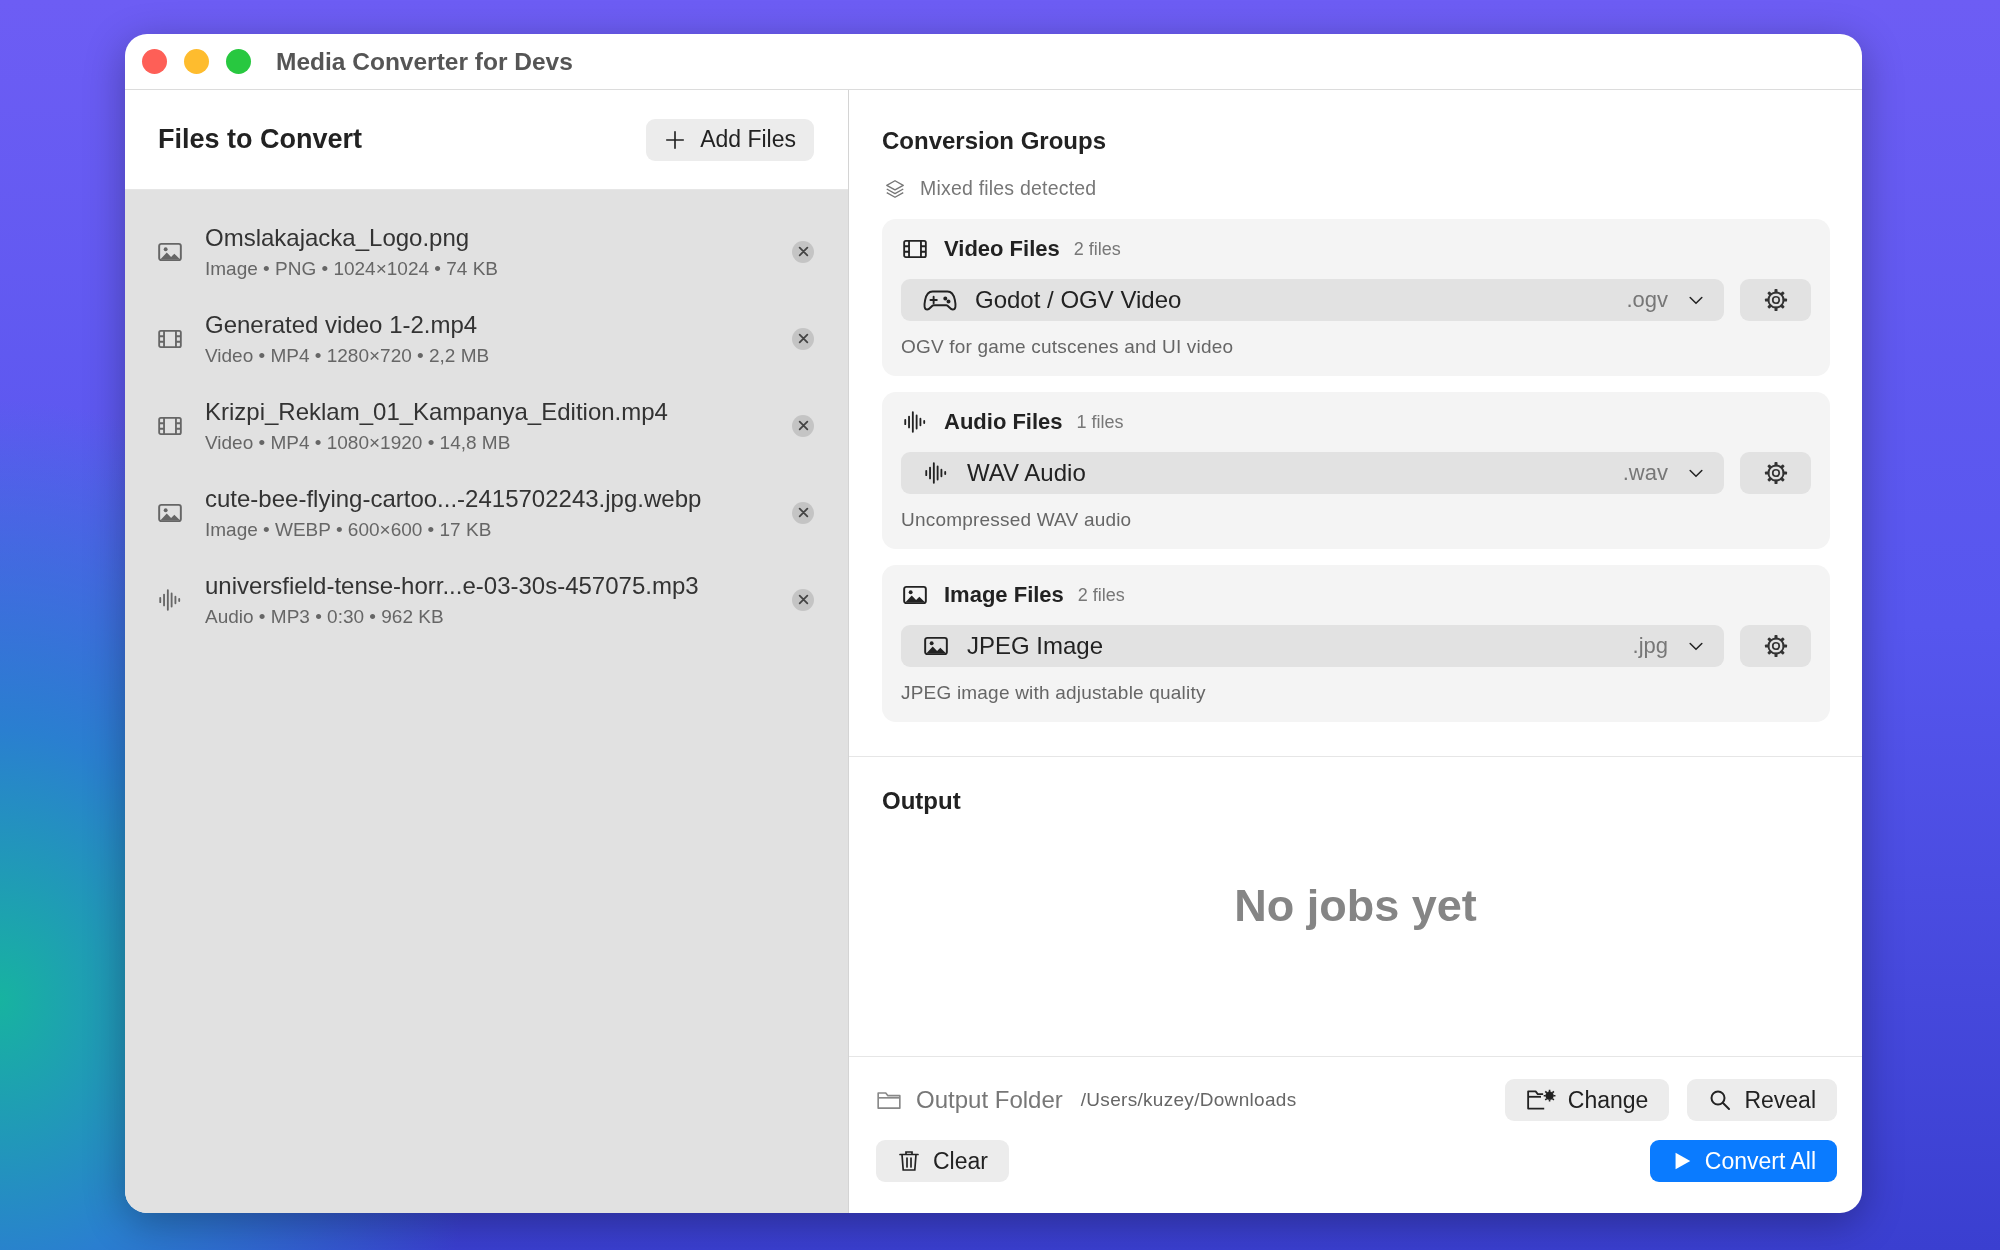 The height and width of the screenshot is (1250, 2000). What do you see at coordinates (1587, 1100) in the screenshot?
I see `change-folder-button: Change` at bounding box center [1587, 1100].